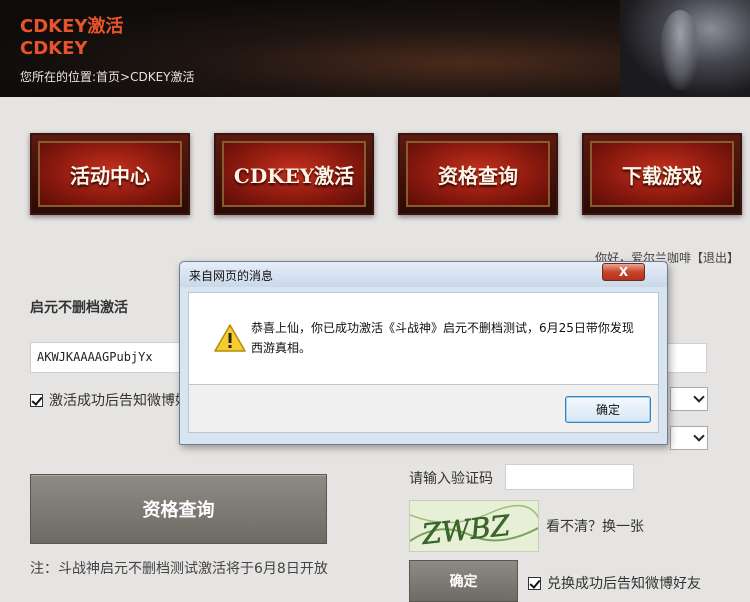 The width and height of the screenshot is (750, 602). What do you see at coordinates (36, 400) in the screenshot?
I see `weibo-notify-checkbox` at bounding box center [36, 400].